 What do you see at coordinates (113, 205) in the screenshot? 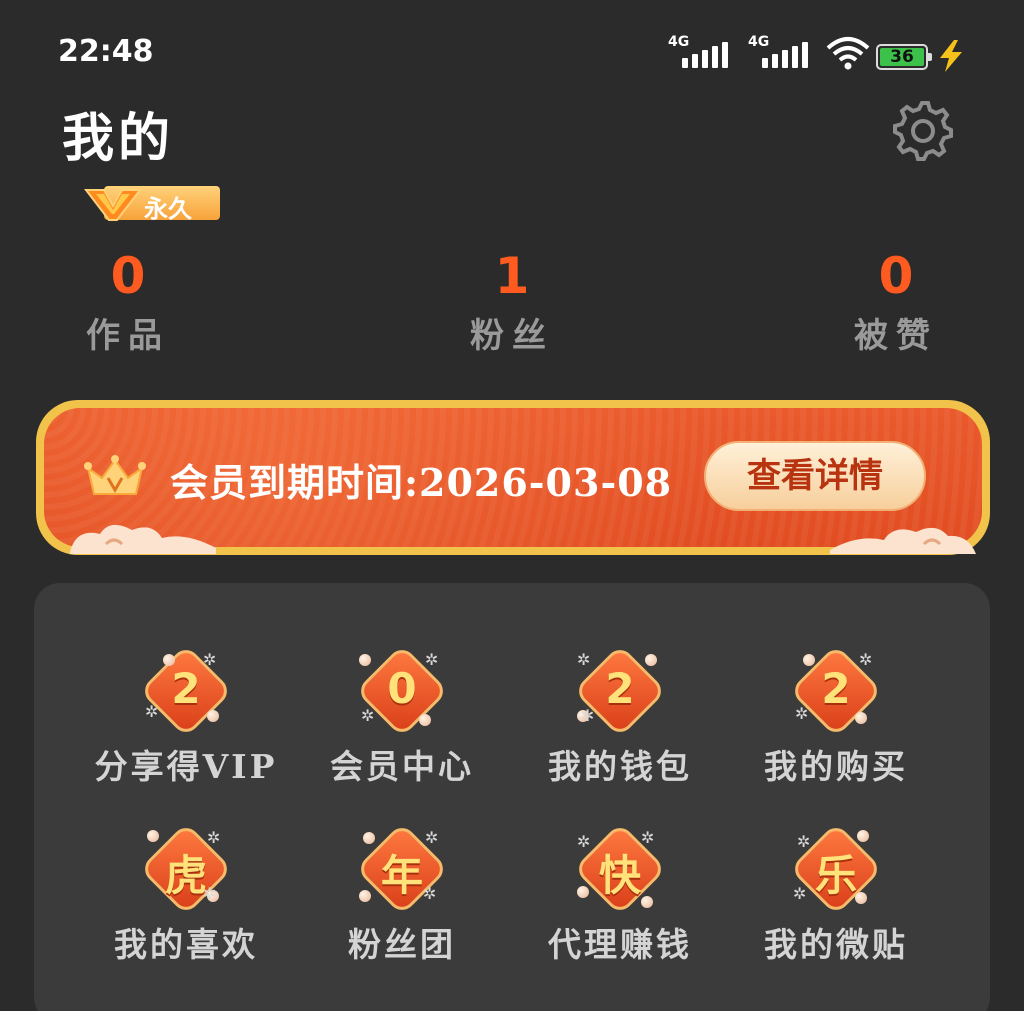
I see `vip-v-icon` at bounding box center [113, 205].